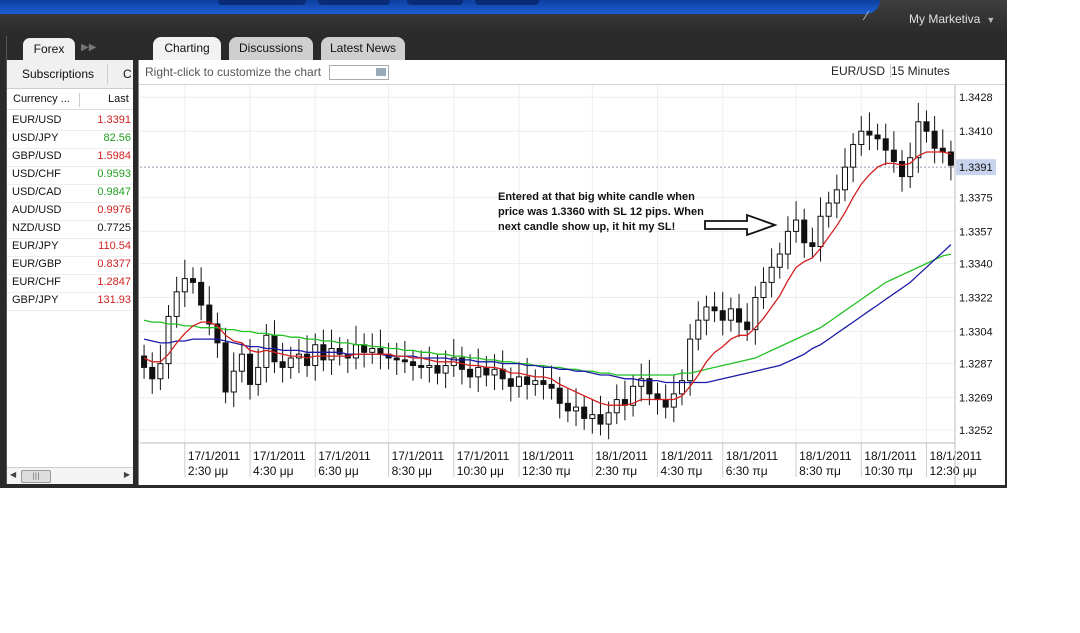  Describe the element at coordinates (70, 157) in the screenshot. I see `quote-row: GBP/USD 1.5984` at that location.